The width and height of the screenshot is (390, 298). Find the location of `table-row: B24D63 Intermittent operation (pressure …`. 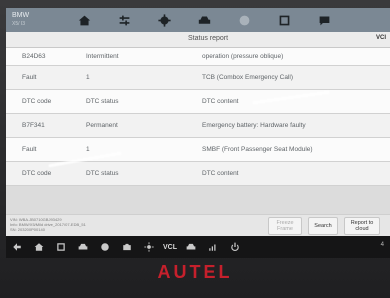

table-row: B24D63 Intermittent operation (pressure … is located at coordinates (198, 57).